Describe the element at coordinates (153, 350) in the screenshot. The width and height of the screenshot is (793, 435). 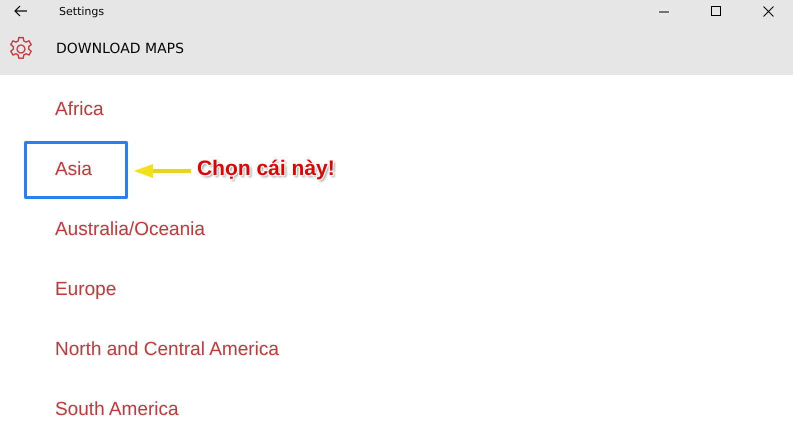
I see `region-link: North and Central America` at that location.